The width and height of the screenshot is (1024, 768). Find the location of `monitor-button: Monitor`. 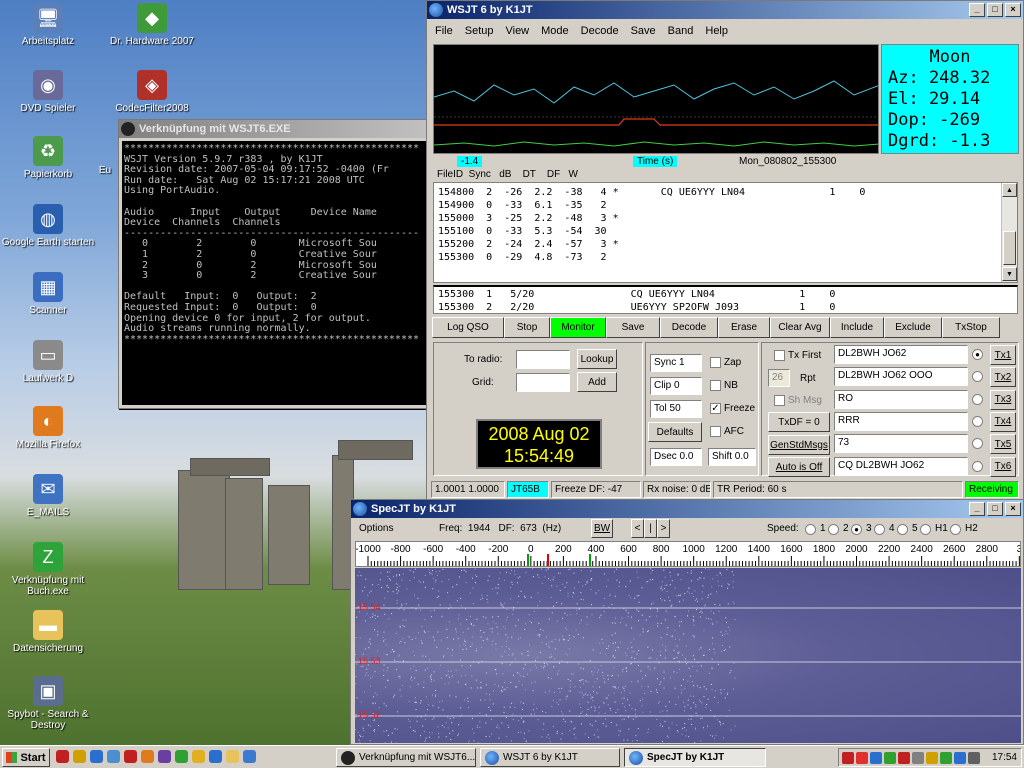

monitor-button: Monitor is located at coordinates (578, 327).